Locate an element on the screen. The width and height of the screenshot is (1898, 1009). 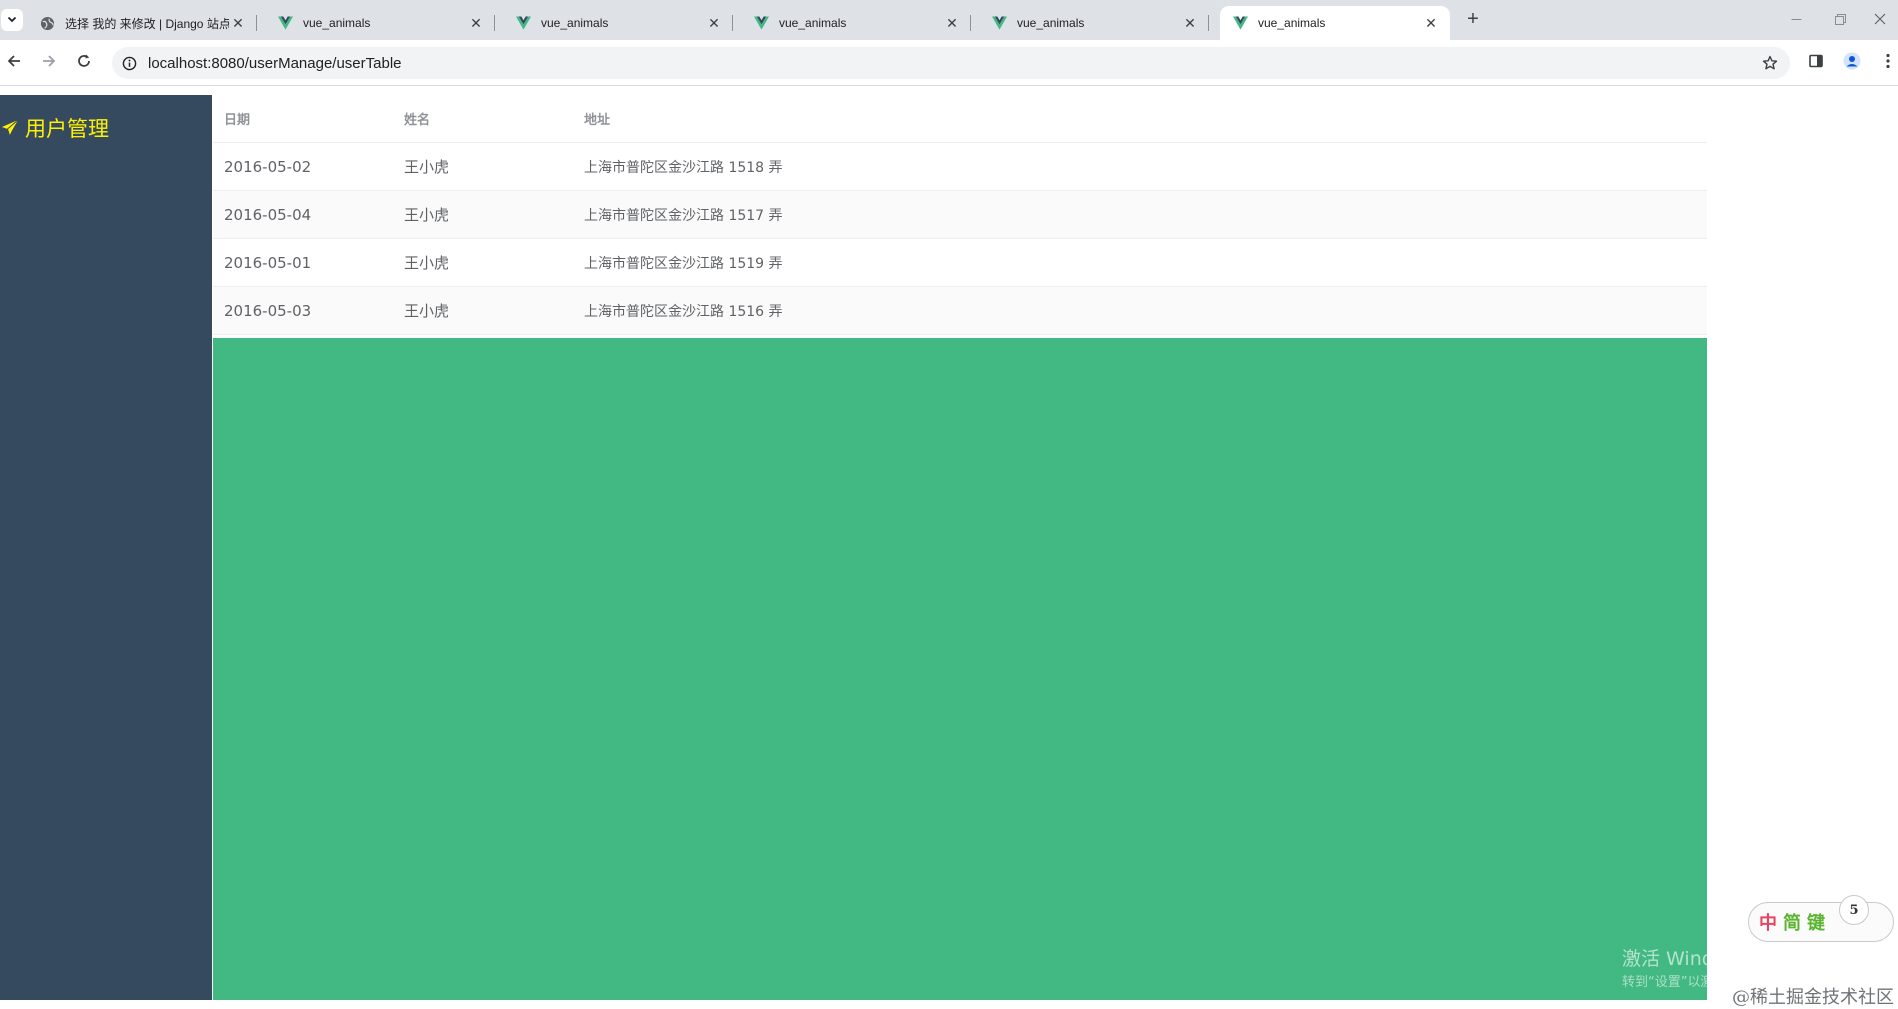
browser-tab-vue-1: vue_animals ✕ is located at coordinates (380, 23).